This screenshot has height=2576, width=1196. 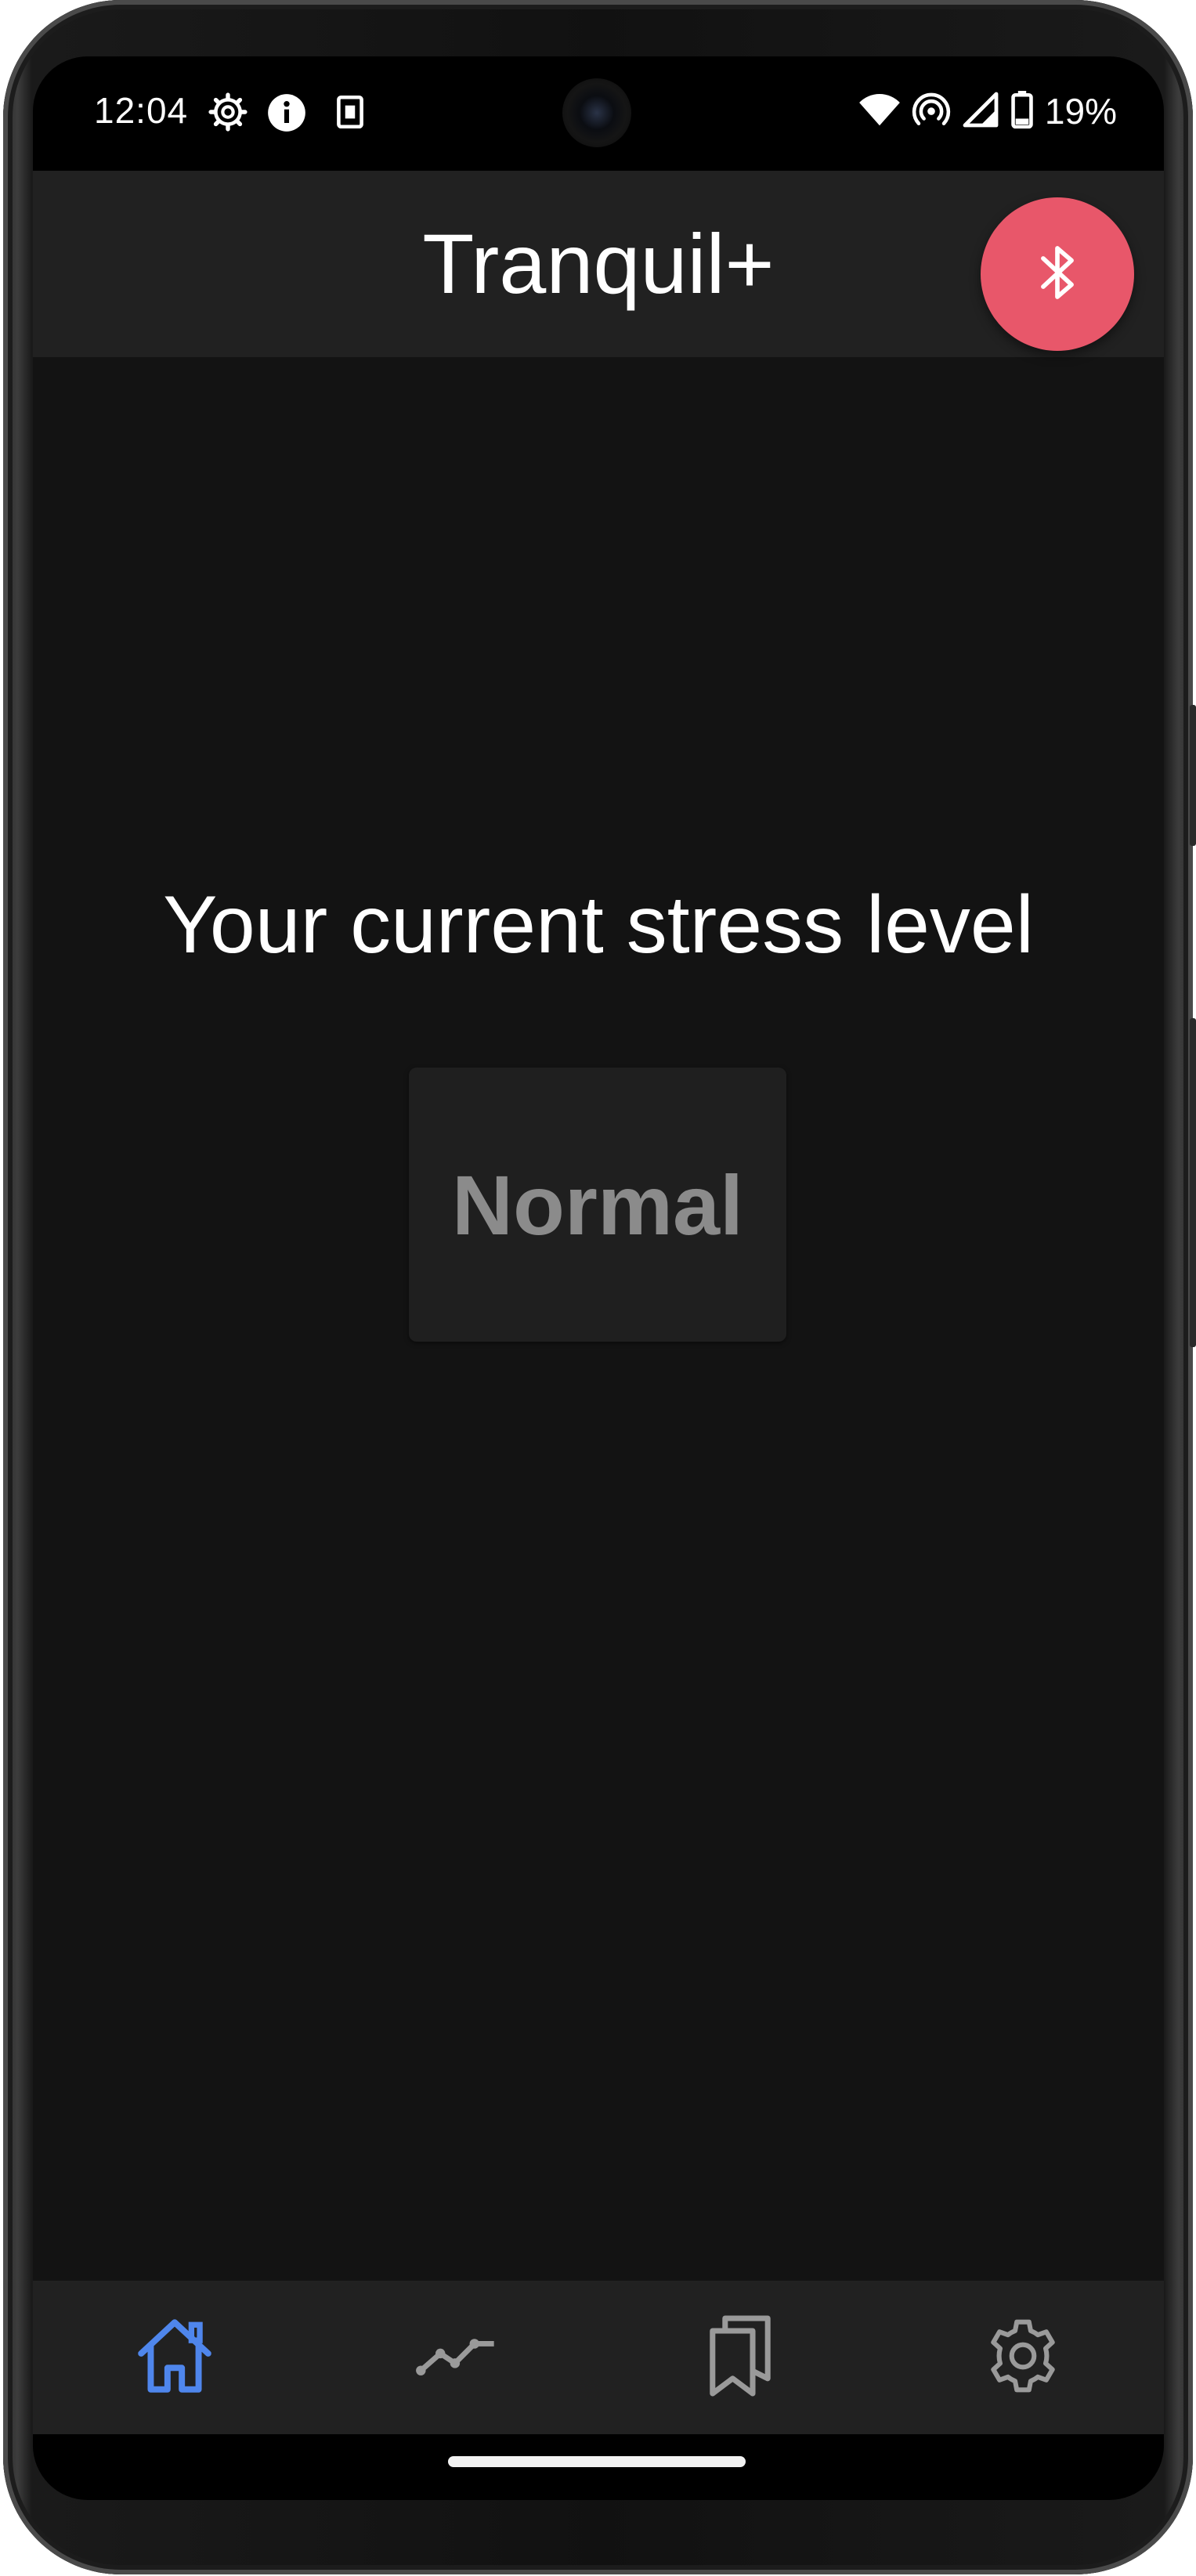 What do you see at coordinates (879, 111) in the screenshot?
I see `wifi-icon` at bounding box center [879, 111].